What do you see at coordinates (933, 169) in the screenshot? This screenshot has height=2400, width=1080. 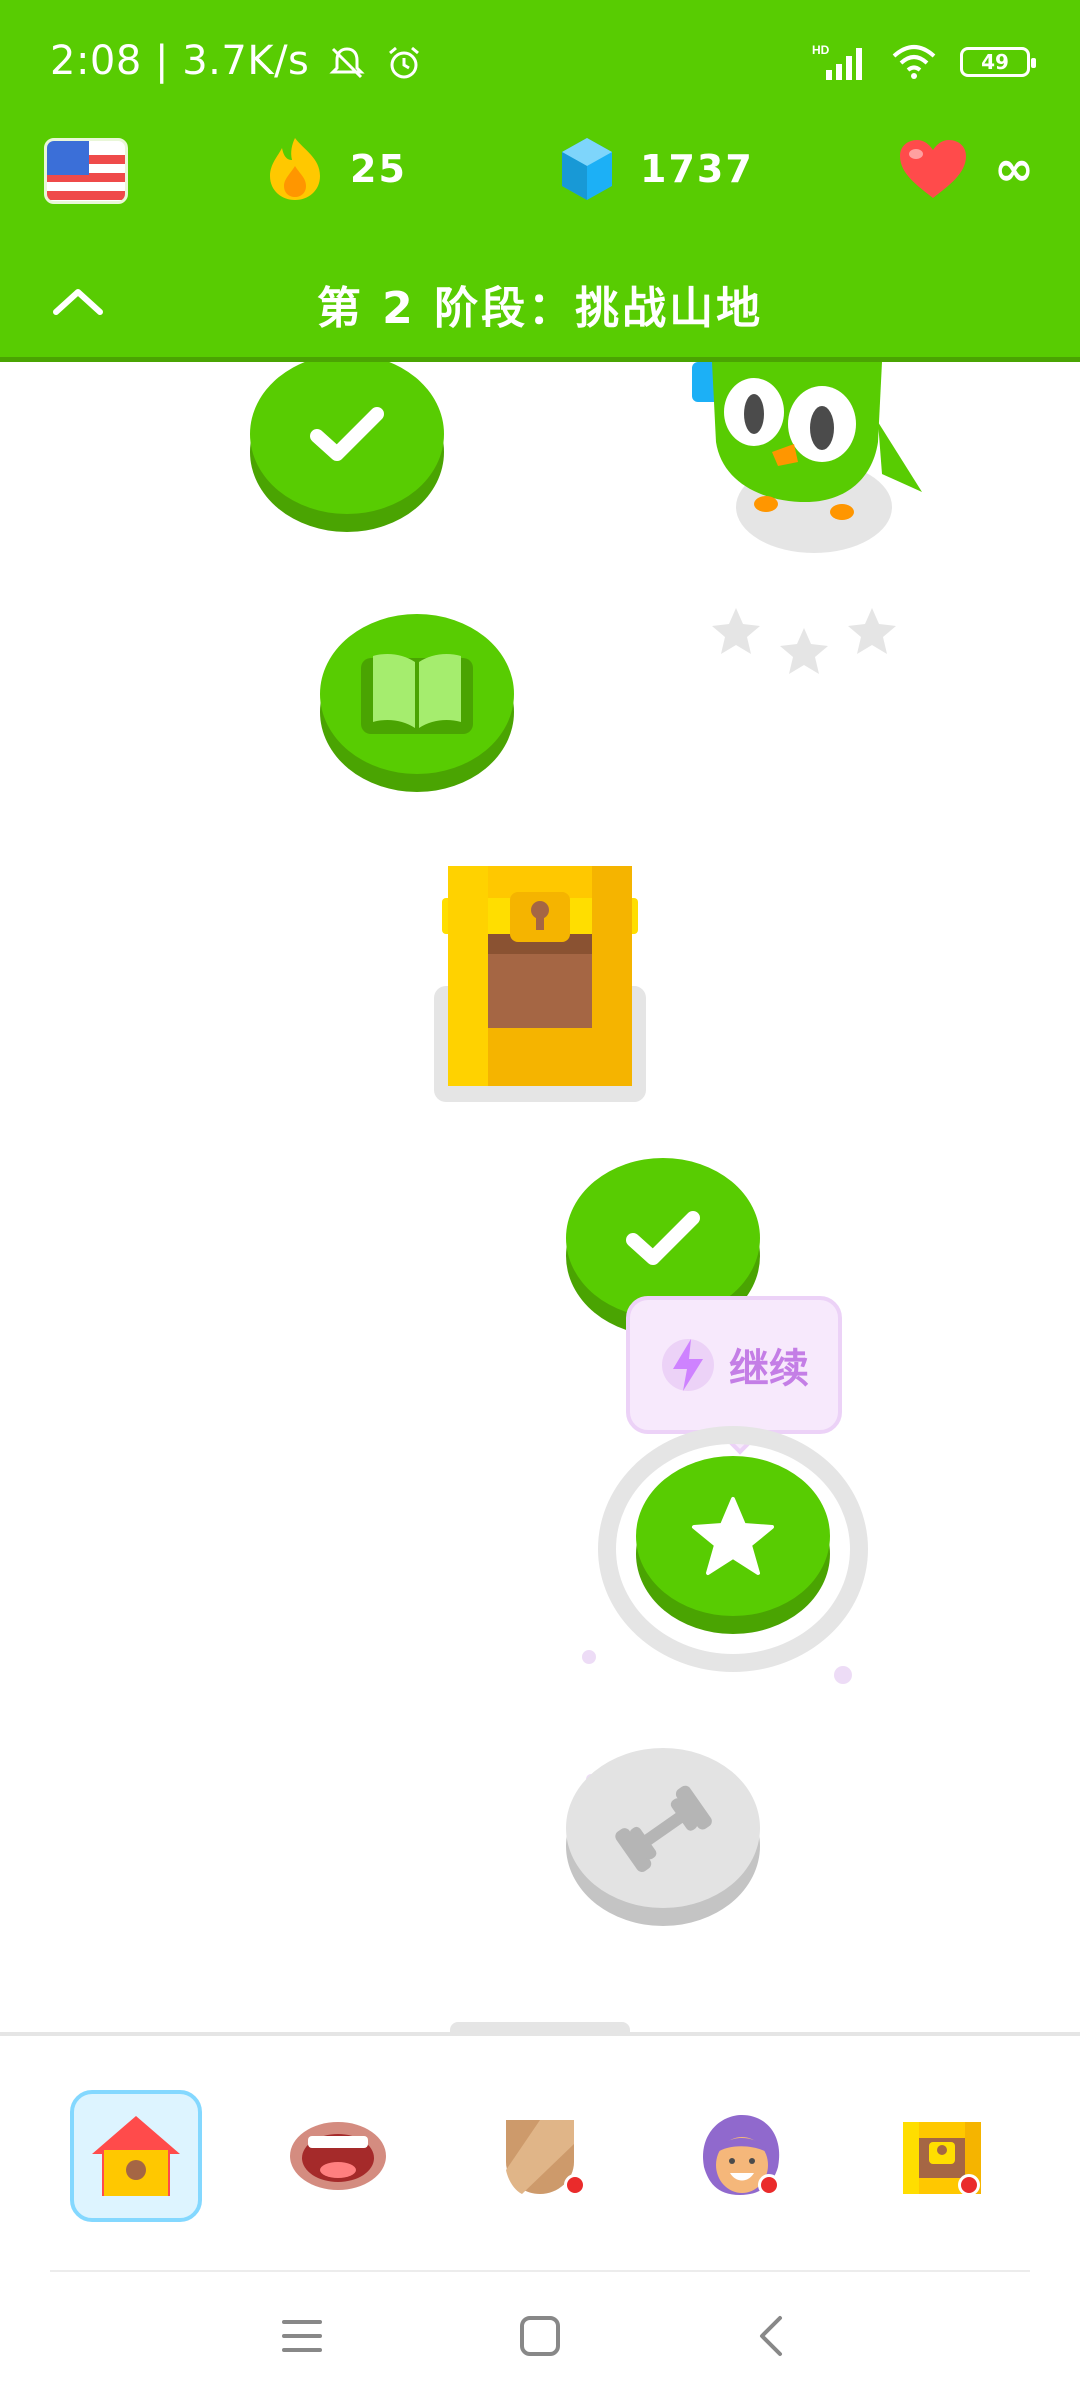 I see `heart-icon` at bounding box center [933, 169].